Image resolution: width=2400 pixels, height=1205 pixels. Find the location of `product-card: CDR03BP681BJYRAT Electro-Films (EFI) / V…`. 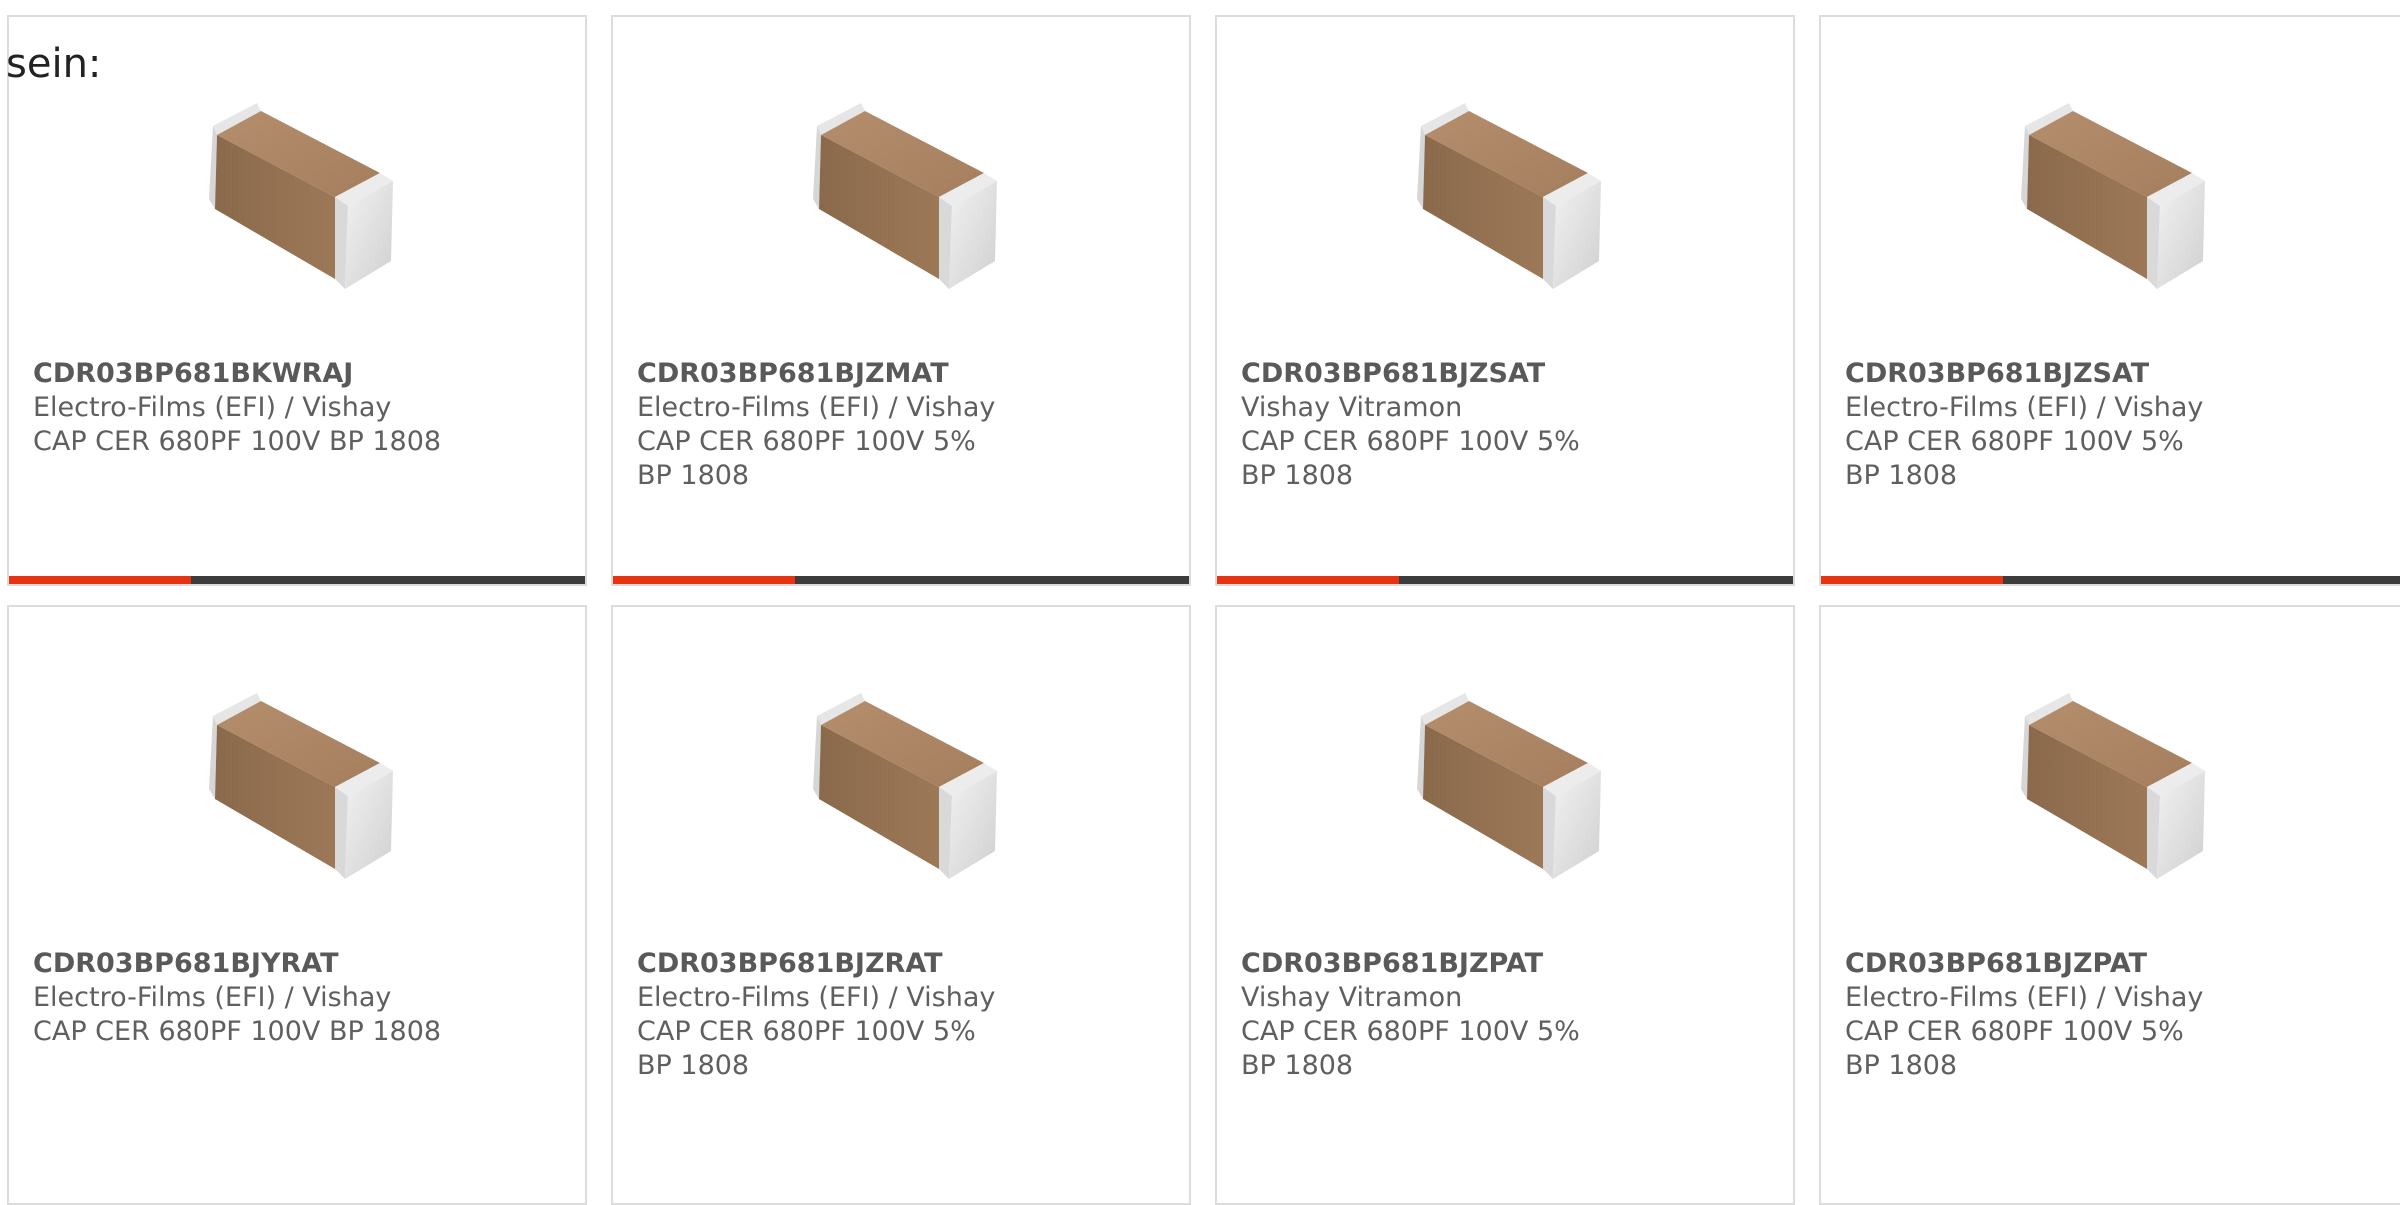

product-card: CDR03BP681BJYRAT Electro-Films (EFI) / V… is located at coordinates (297, 905).